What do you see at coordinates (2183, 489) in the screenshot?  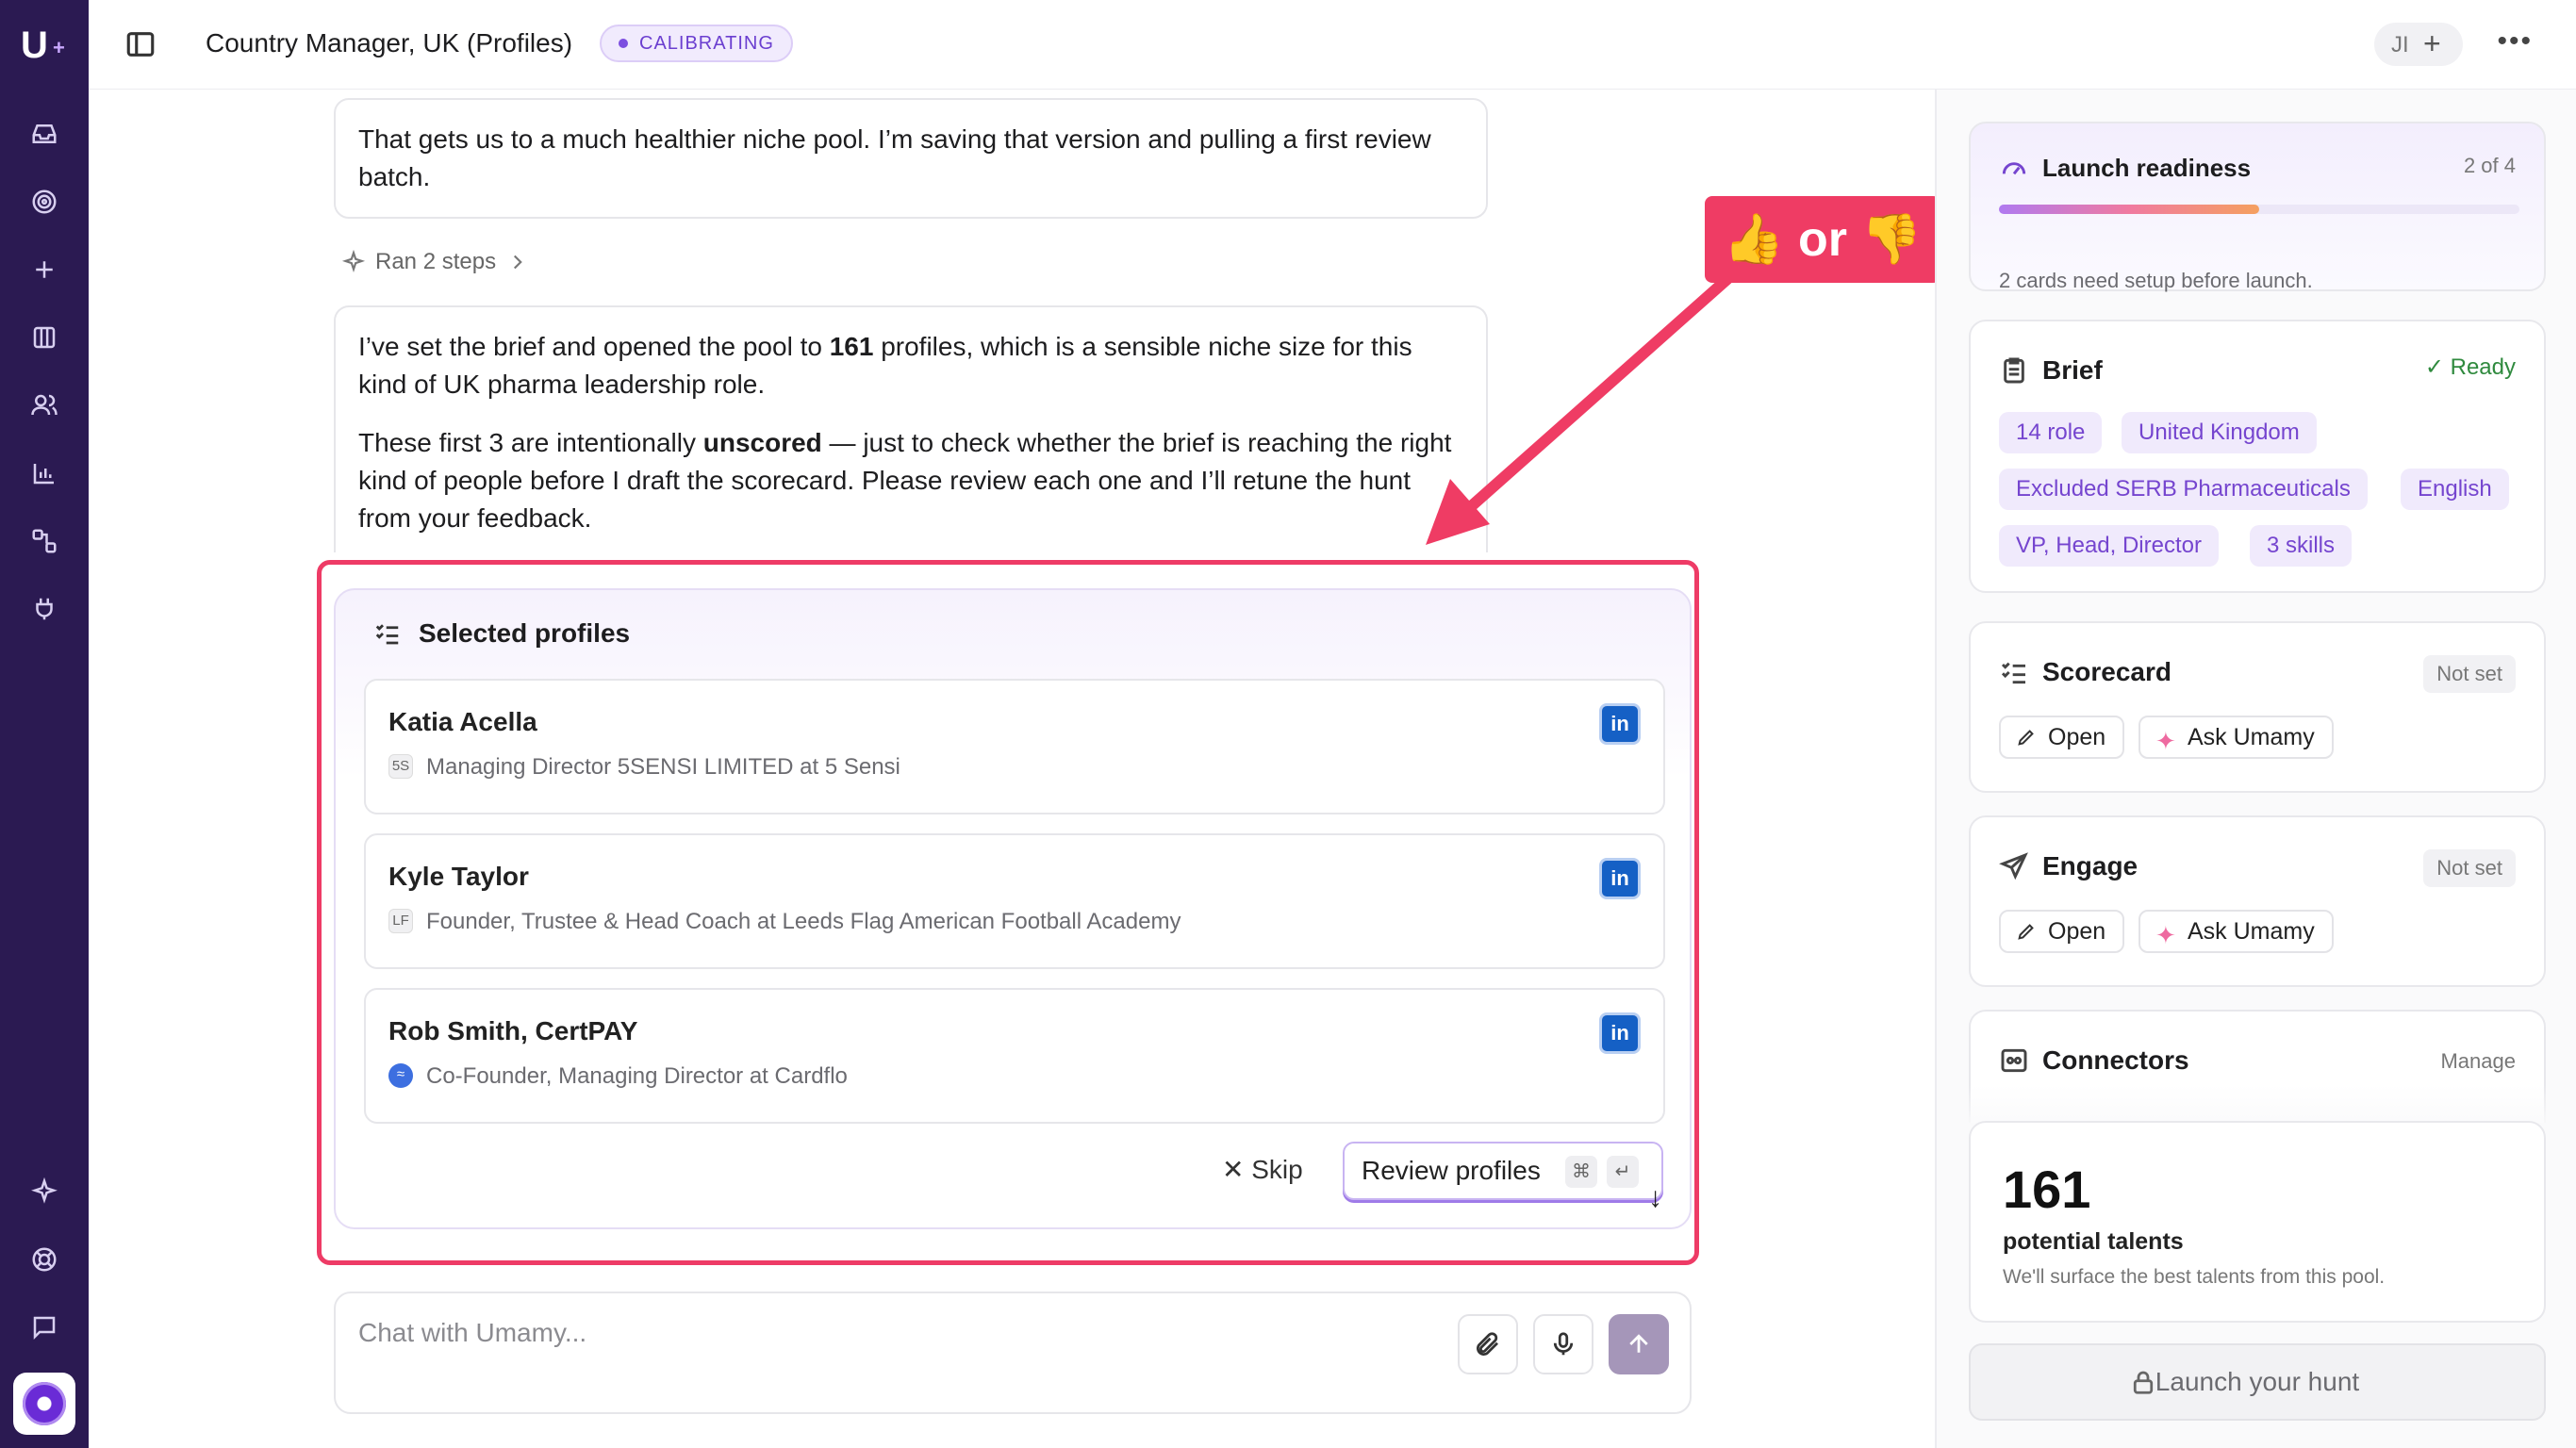 I see `brief-tag: Excluded SERB Pharmaceuticals` at bounding box center [2183, 489].